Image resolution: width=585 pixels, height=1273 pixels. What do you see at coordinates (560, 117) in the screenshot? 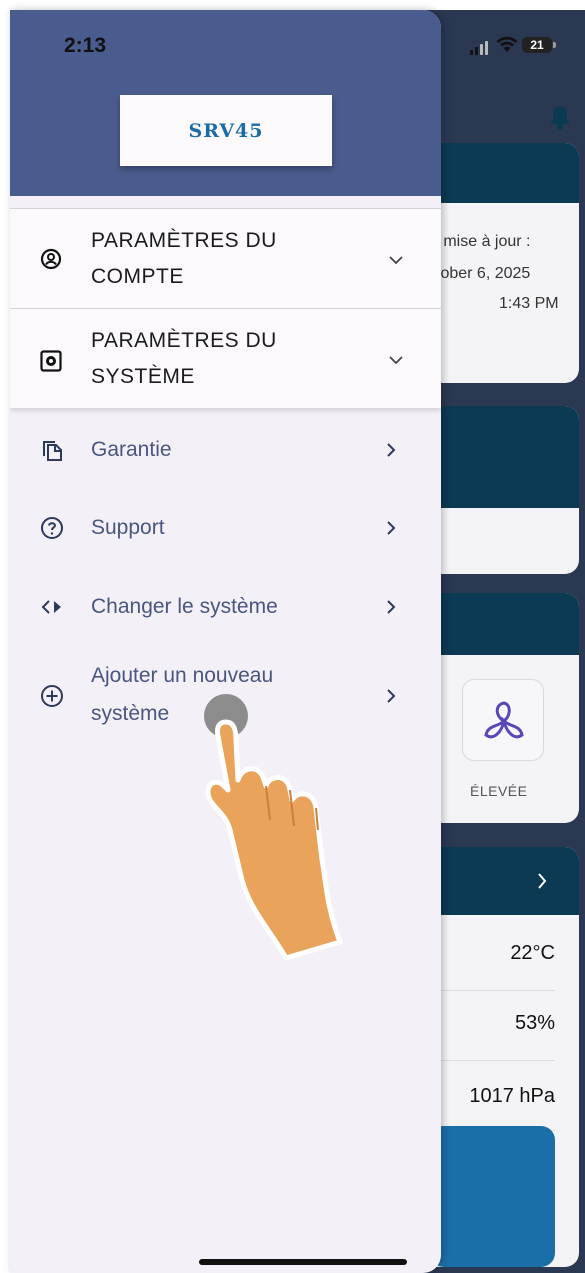
I see `bell-icon` at bounding box center [560, 117].